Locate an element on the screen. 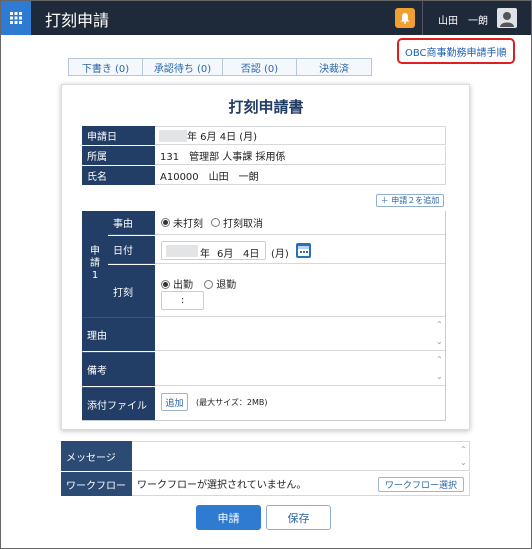 The width and height of the screenshot is (532, 549). tab-approved: 決裁済 is located at coordinates (334, 67).